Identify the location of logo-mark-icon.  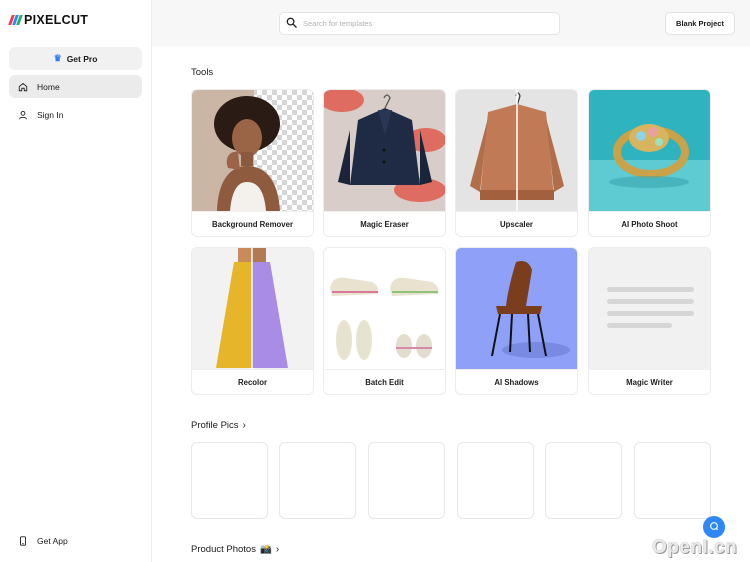
(15, 20).